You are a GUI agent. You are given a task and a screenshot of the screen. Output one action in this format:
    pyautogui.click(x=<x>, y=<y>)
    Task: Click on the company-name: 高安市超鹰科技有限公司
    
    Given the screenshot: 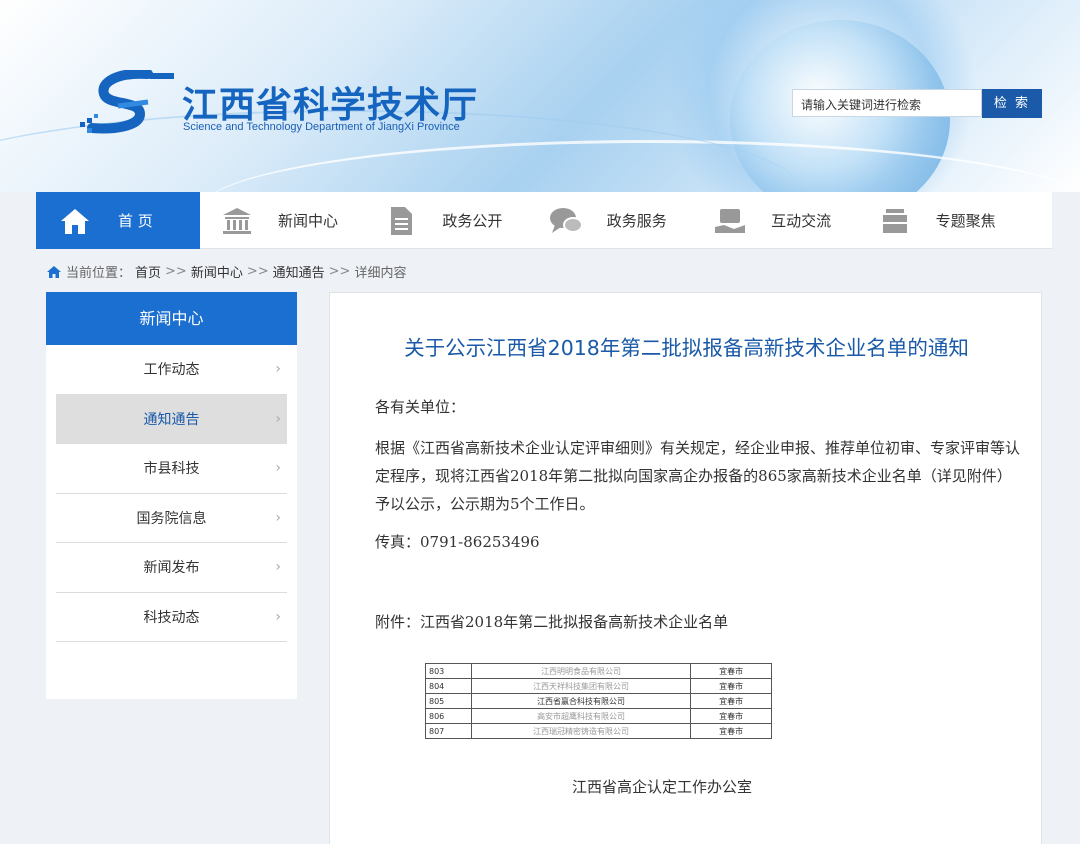 What is the action you would take?
    pyautogui.click(x=581, y=716)
    